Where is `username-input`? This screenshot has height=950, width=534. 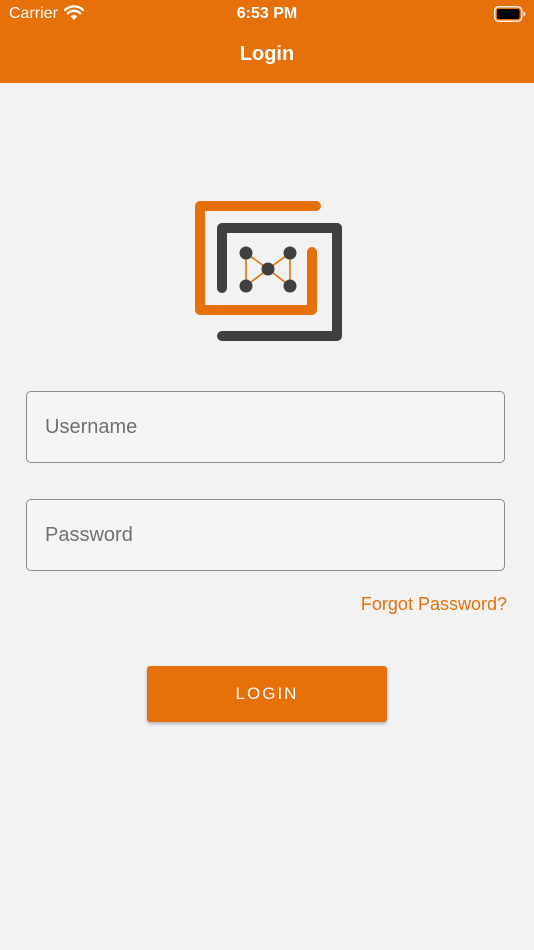 username-input is located at coordinates (265, 427).